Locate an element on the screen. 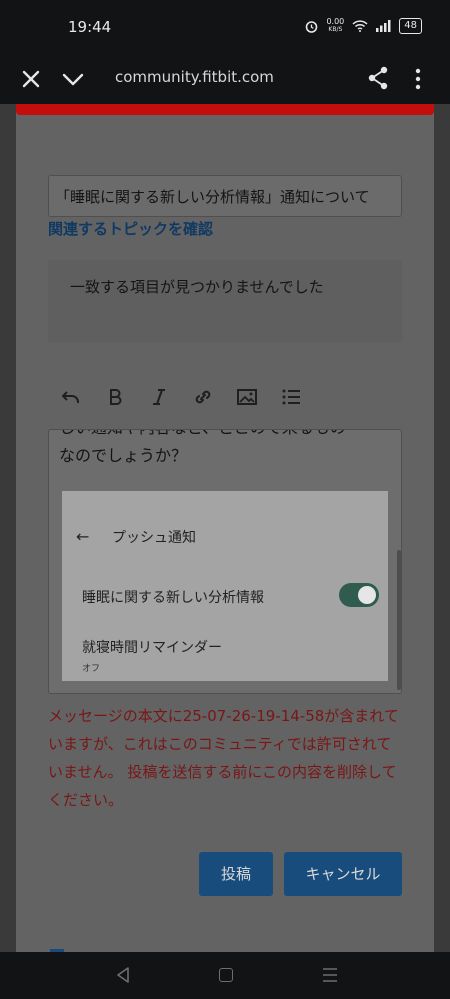 The height and width of the screenshot is (999, 450). status-time: 19:44 is located at coordinates (90, 27).